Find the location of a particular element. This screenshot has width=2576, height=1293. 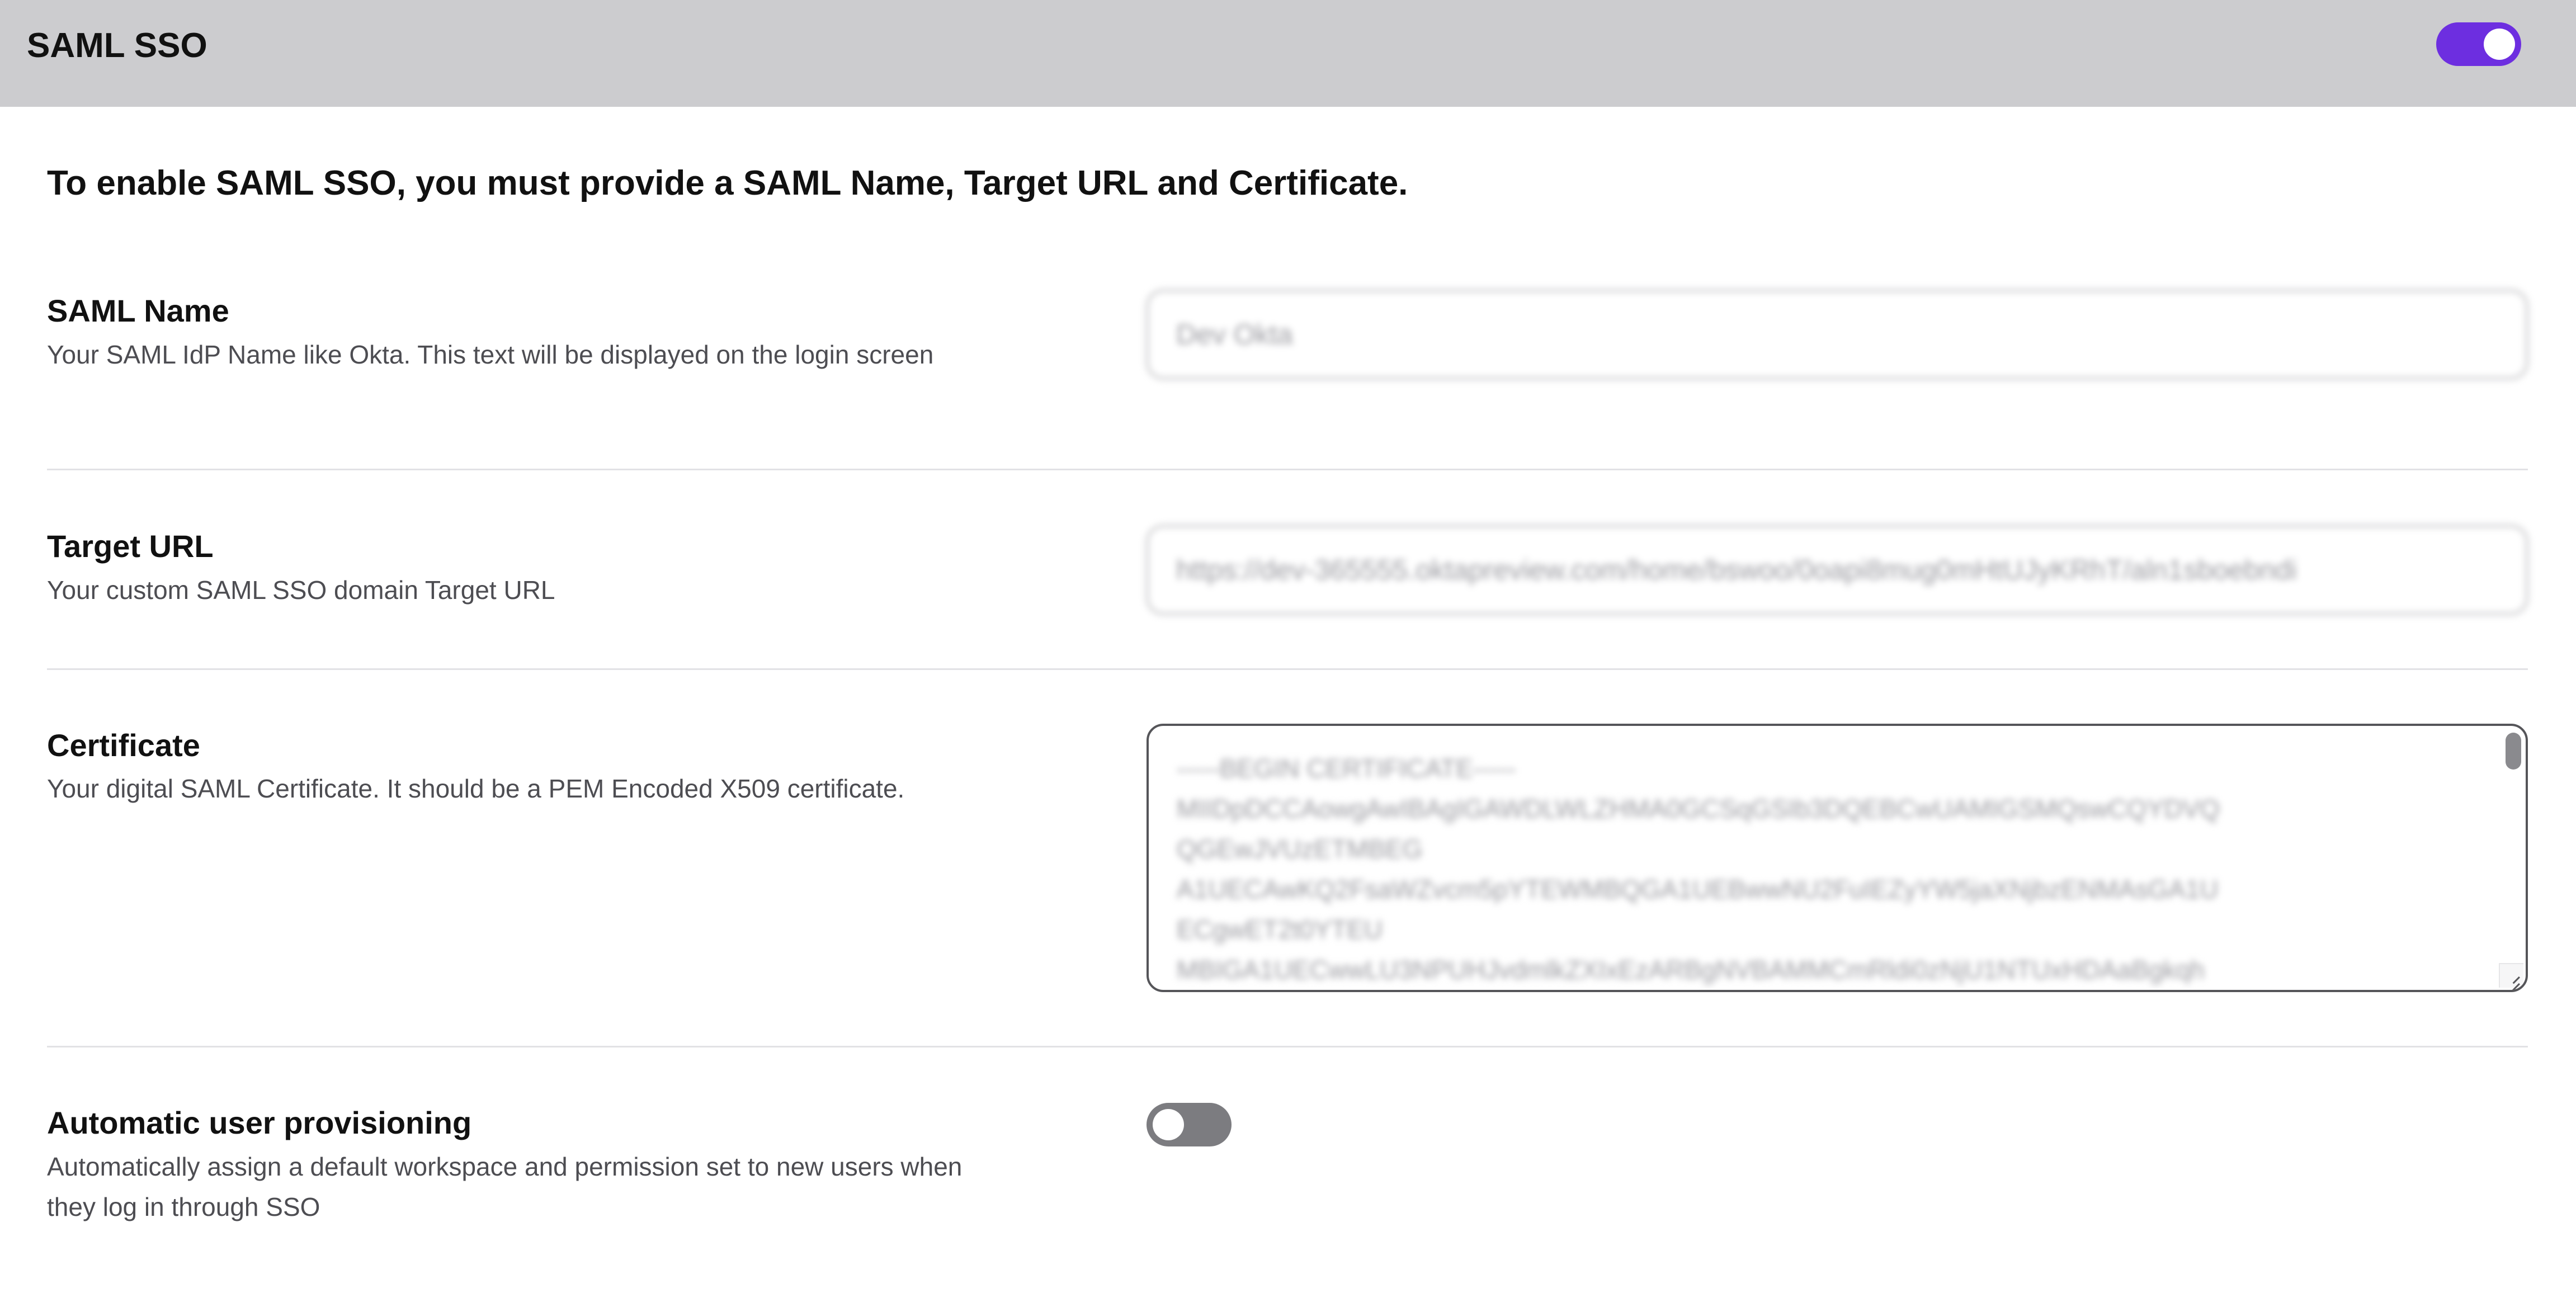

certificate-label: Certificate is located at coordinates (123, 745).